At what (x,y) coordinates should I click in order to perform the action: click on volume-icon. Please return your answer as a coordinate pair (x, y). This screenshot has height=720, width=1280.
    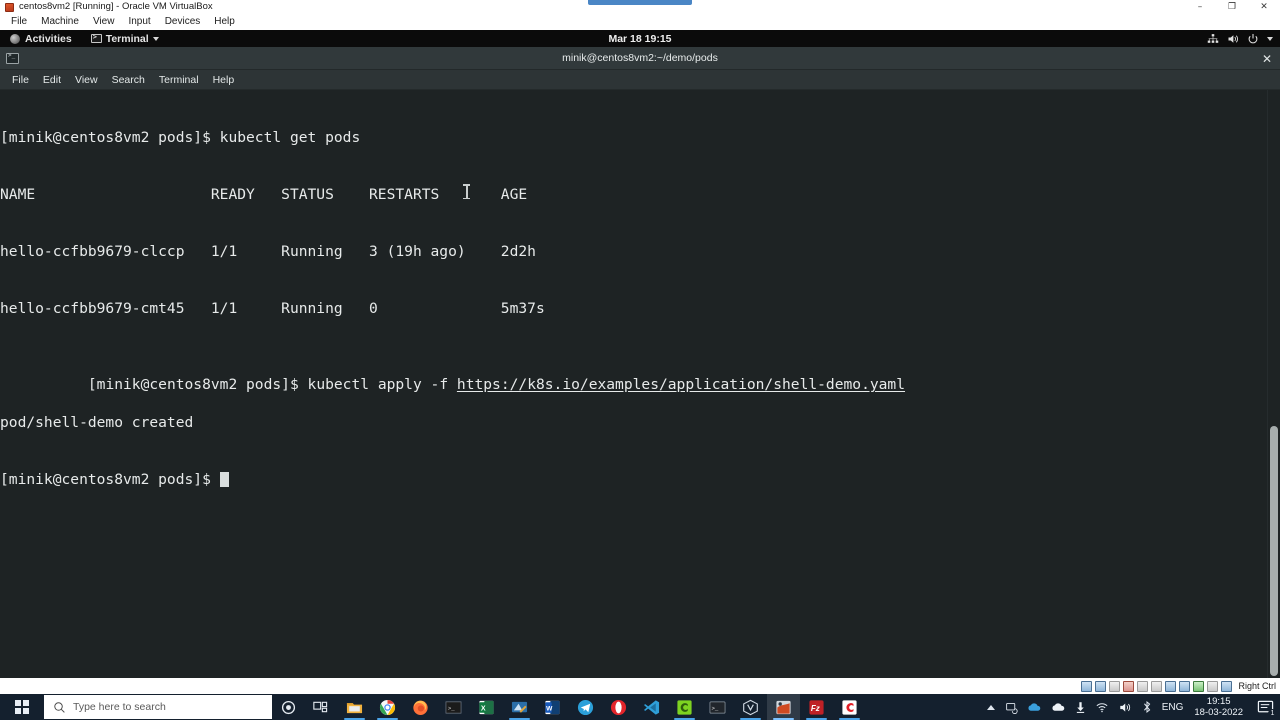
    Looking at the image, I should click on (1125, 707).